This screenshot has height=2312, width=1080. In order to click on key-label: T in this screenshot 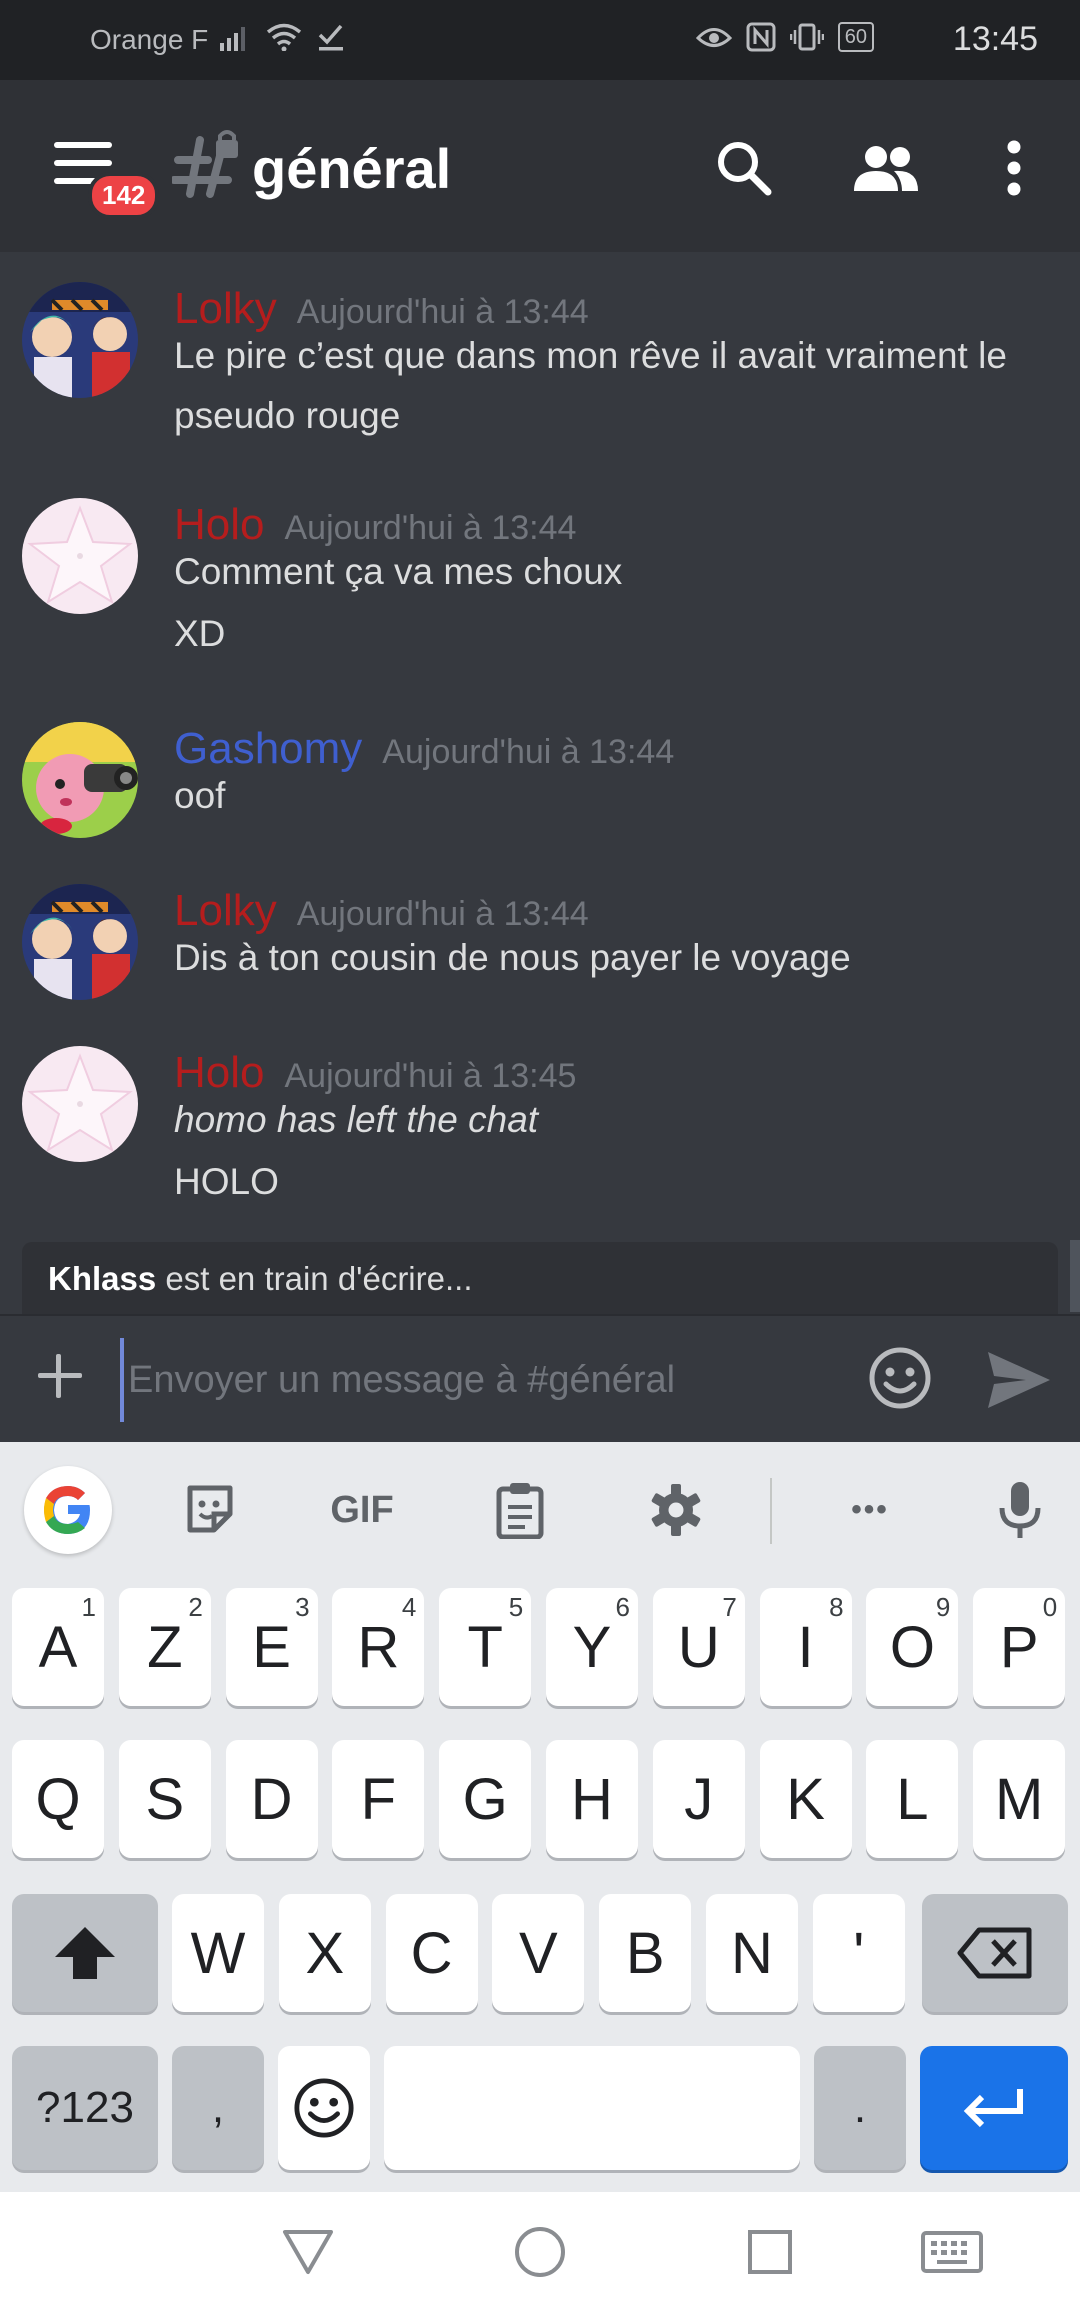, I will do `click(485, 1647)`.